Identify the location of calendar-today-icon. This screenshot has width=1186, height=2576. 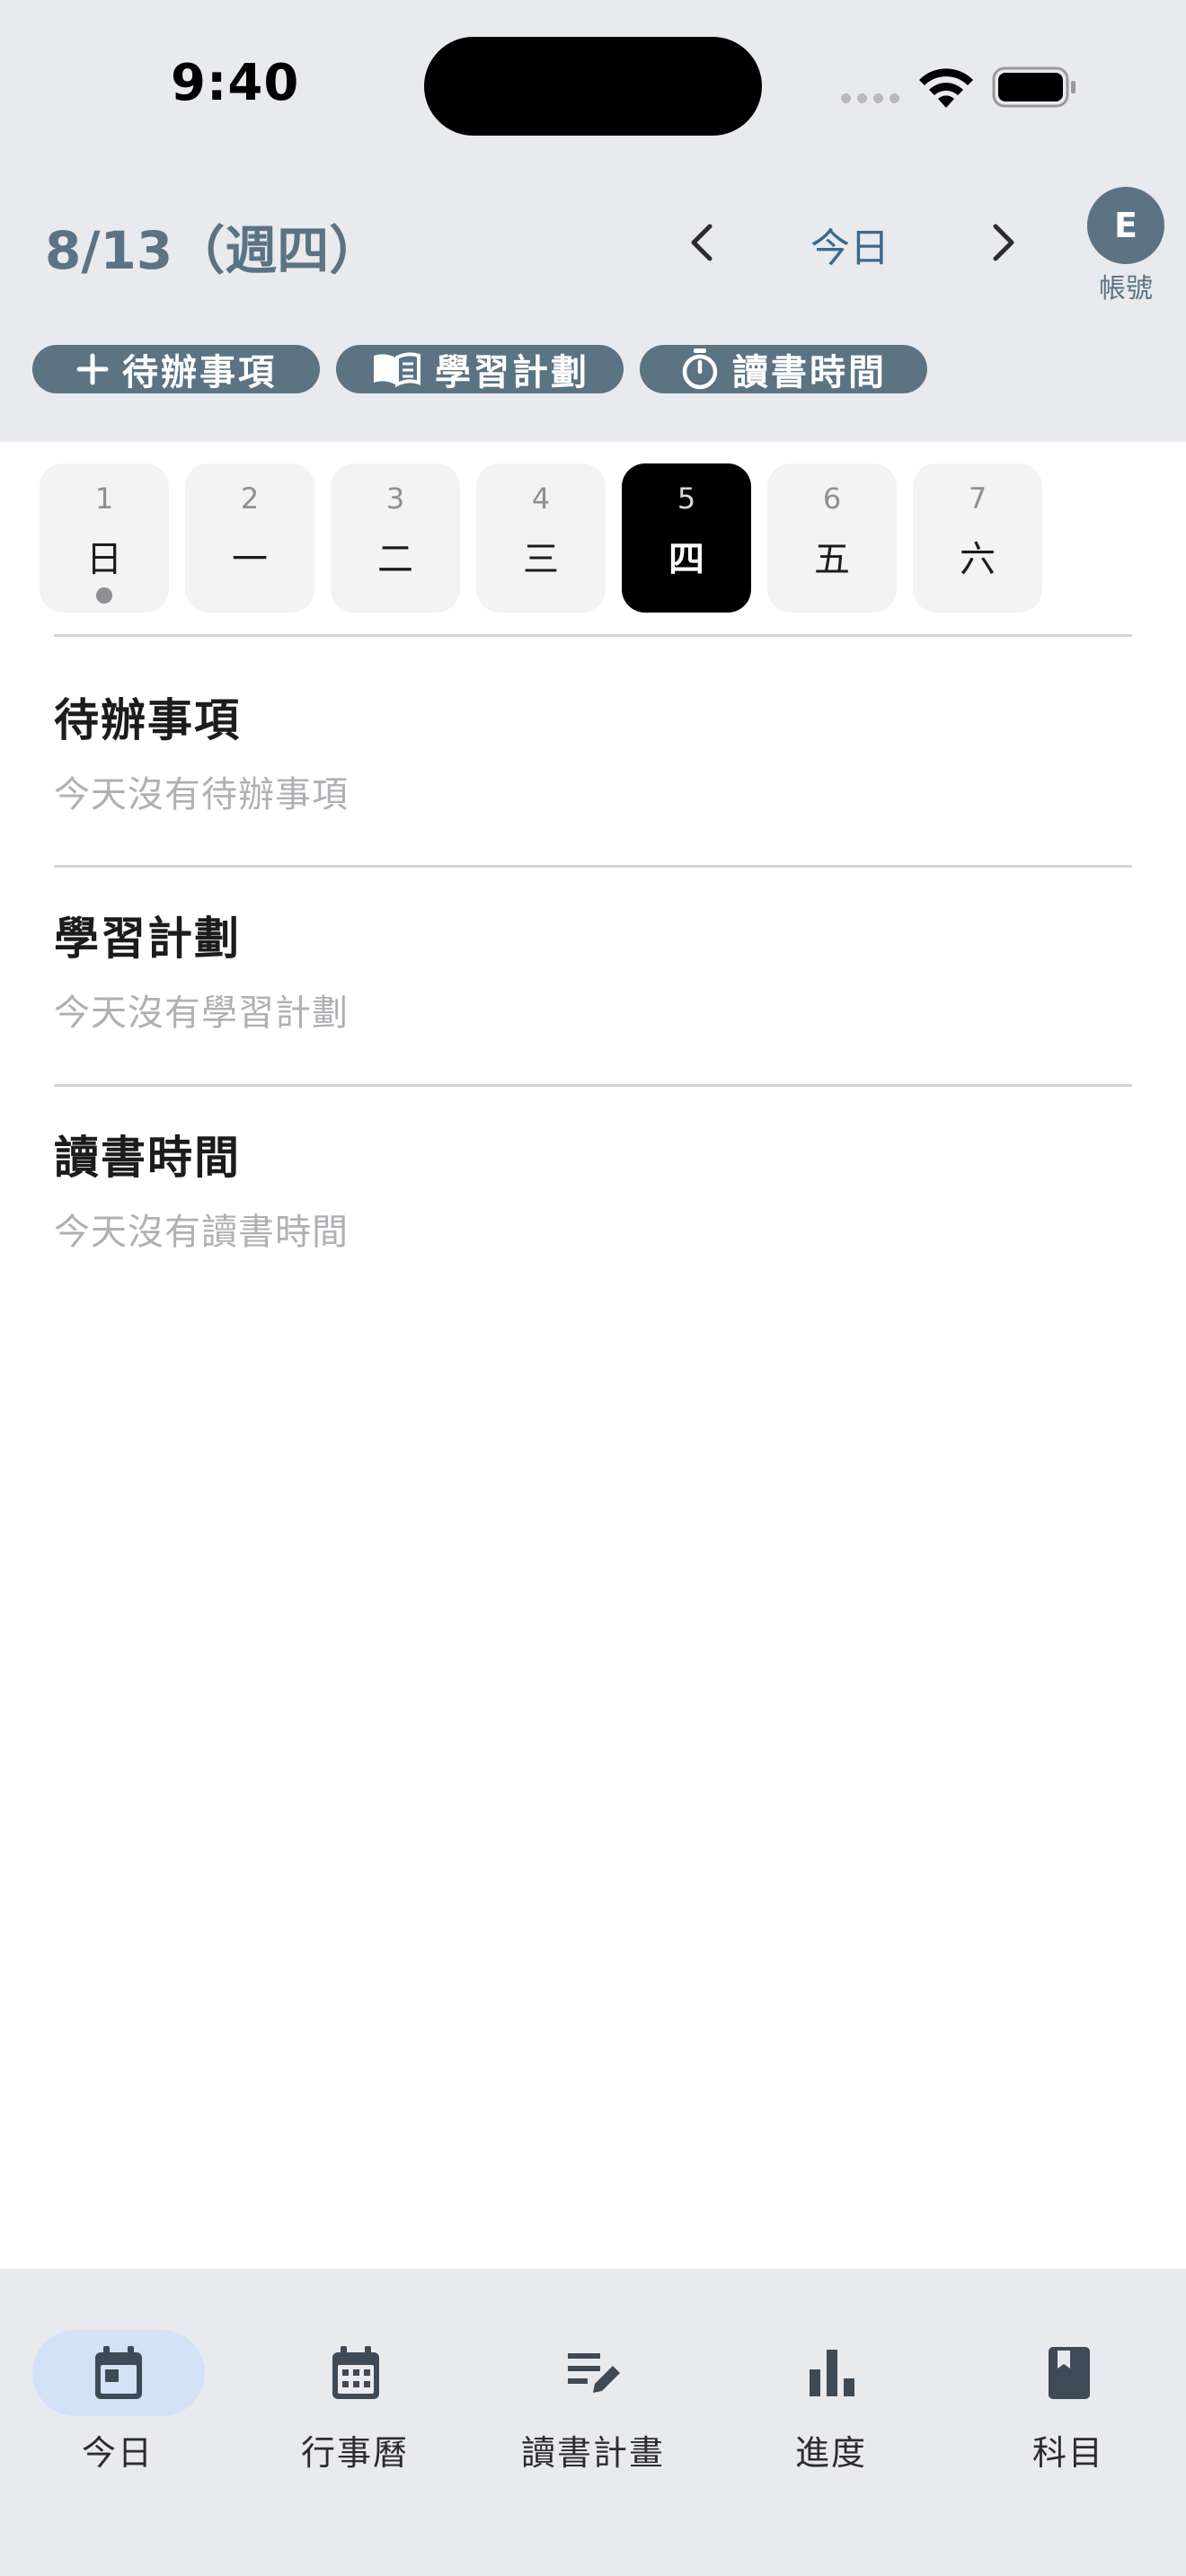
(118, 2372).